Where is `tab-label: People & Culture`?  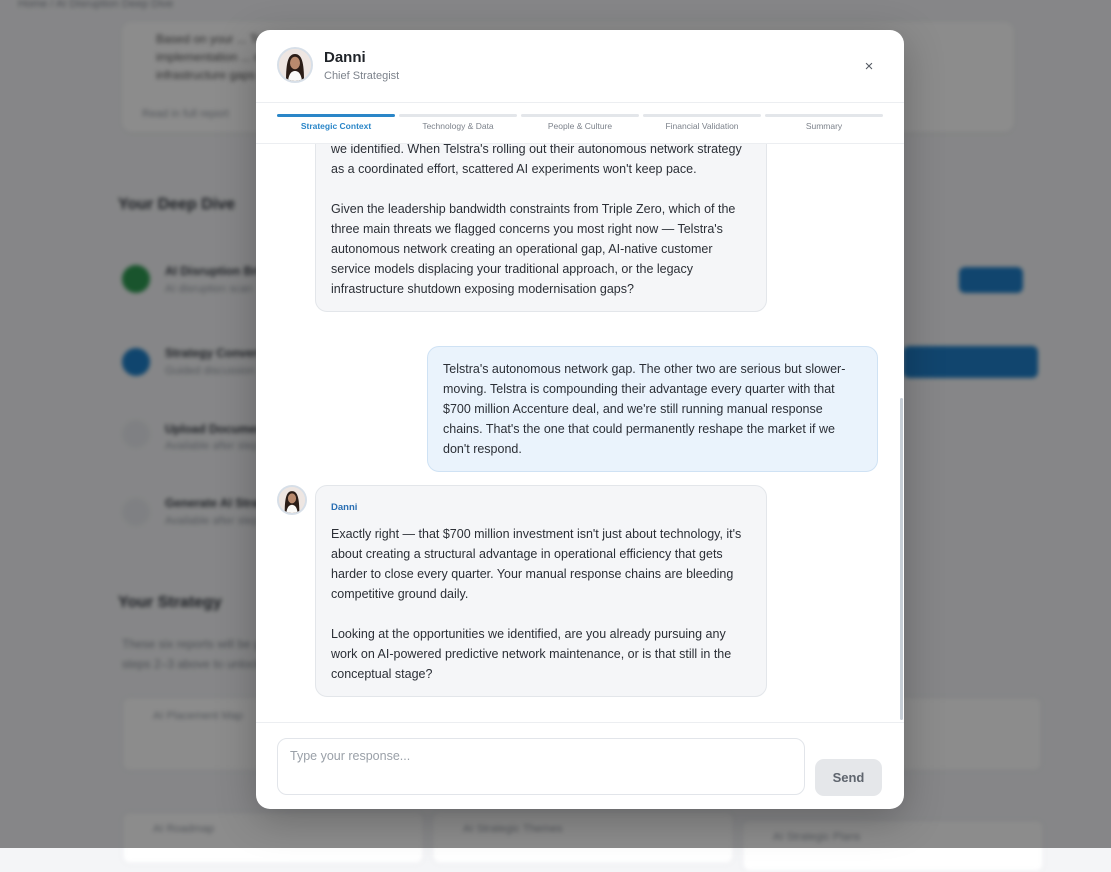
tab-label: People & Culture is located at coordinates (580, 126).